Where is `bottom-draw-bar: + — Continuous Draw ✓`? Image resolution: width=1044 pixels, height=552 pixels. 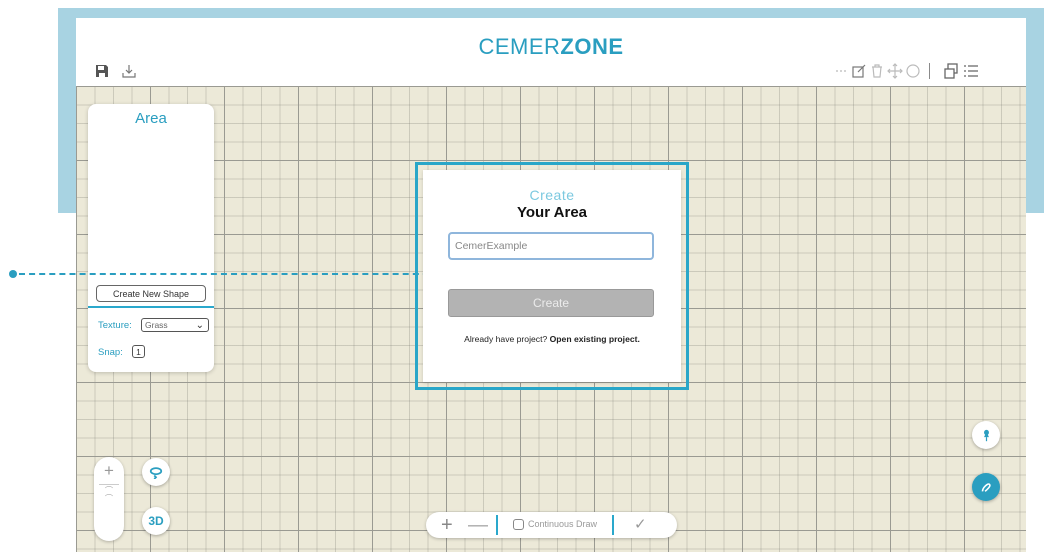
bottom-draw-bar: + — Continuous Draw ✓ is located at coordinates (551, 525).